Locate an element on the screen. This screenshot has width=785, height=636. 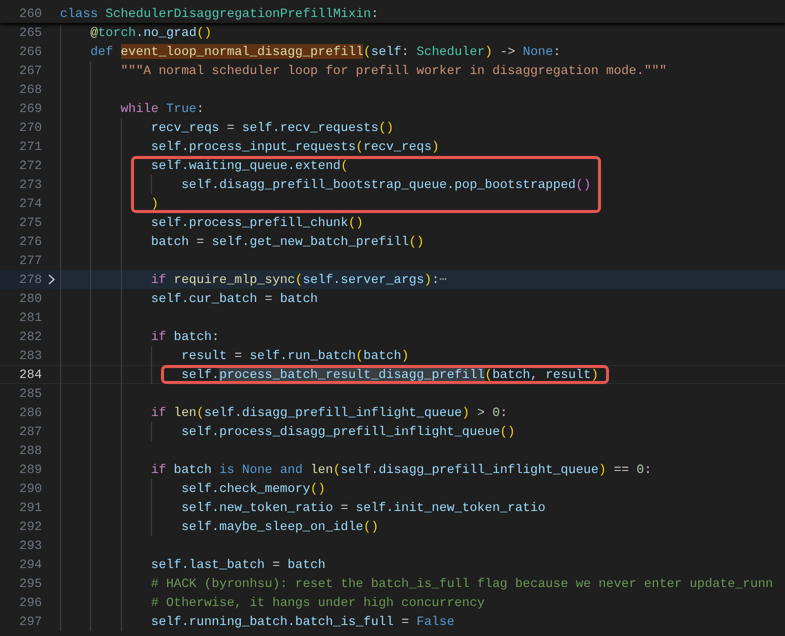
code-line: recv_reqs = self.recv_requests() is located at coordinates (272, 128).